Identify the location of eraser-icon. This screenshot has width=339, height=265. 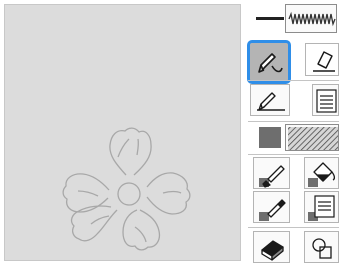
(272, 250).